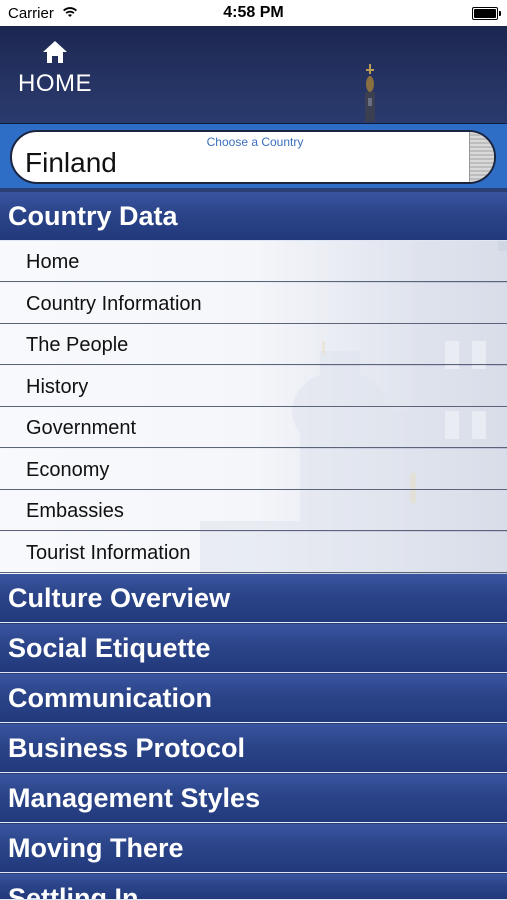 The width and height of the screenshot is (507, 900). Describe the element at coordinates (71, 162) in the screenshot. I see `selected-country: Finland` at that location.